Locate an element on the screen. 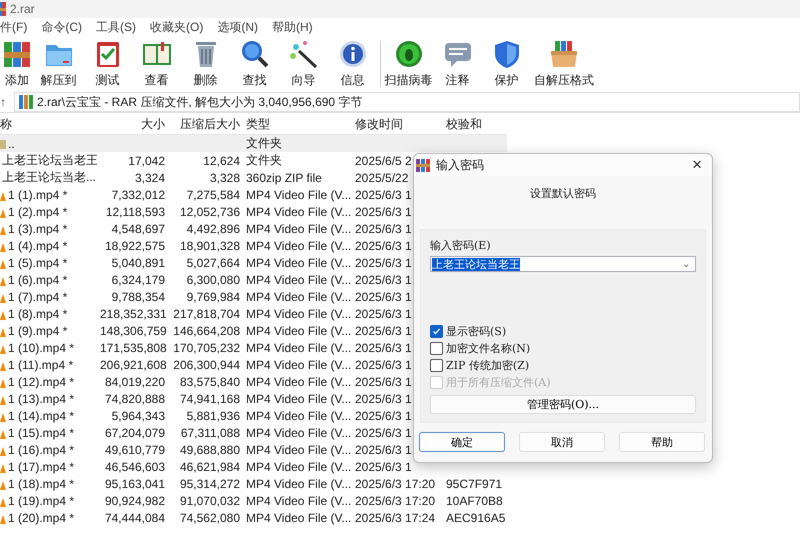  packed-size-cell: 12,624 is located at coordinates (221, 161).